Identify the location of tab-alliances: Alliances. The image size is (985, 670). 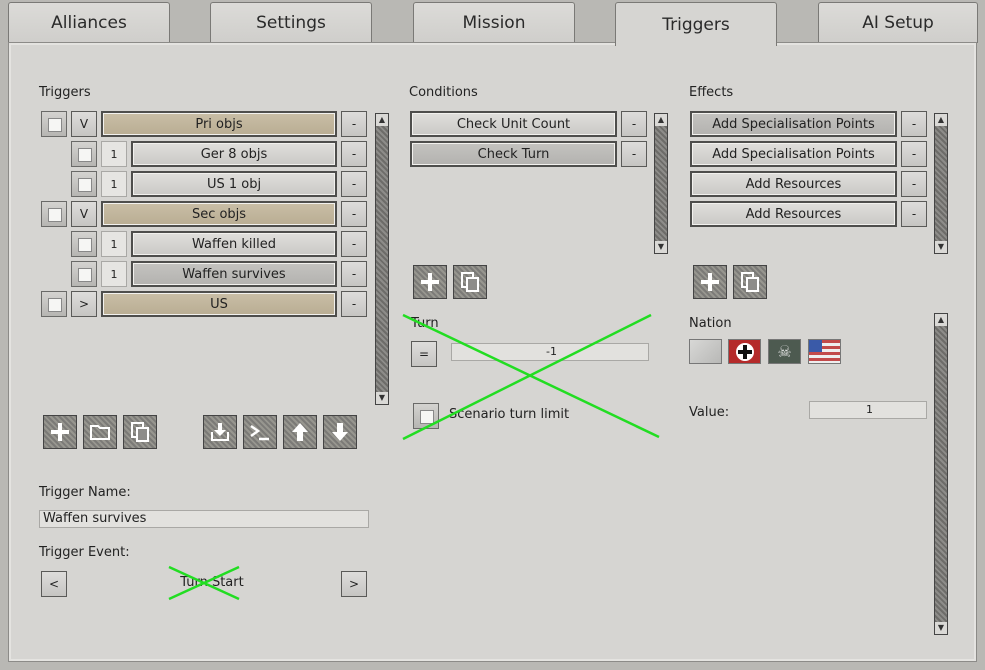
(89, 22).